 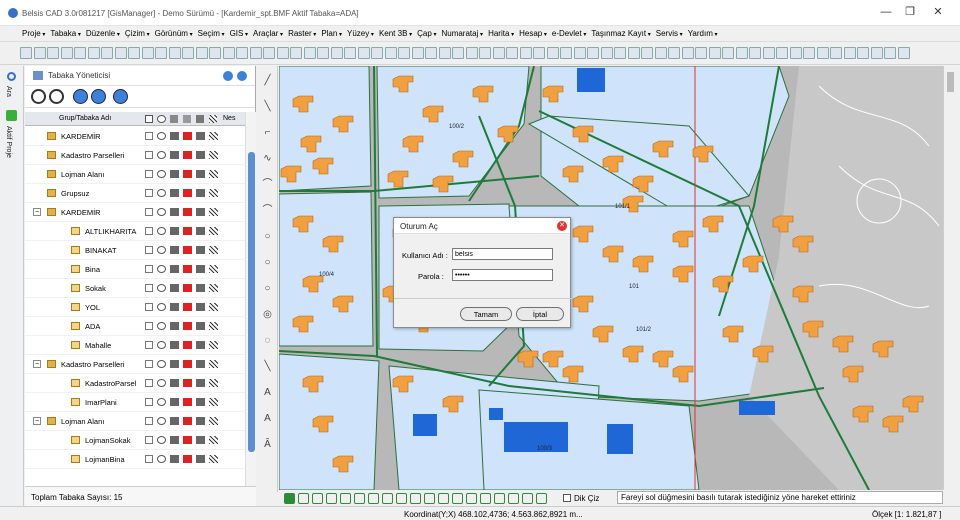 I want to click on draw-tool-icon: ⌐, so click(x=267, y=132).